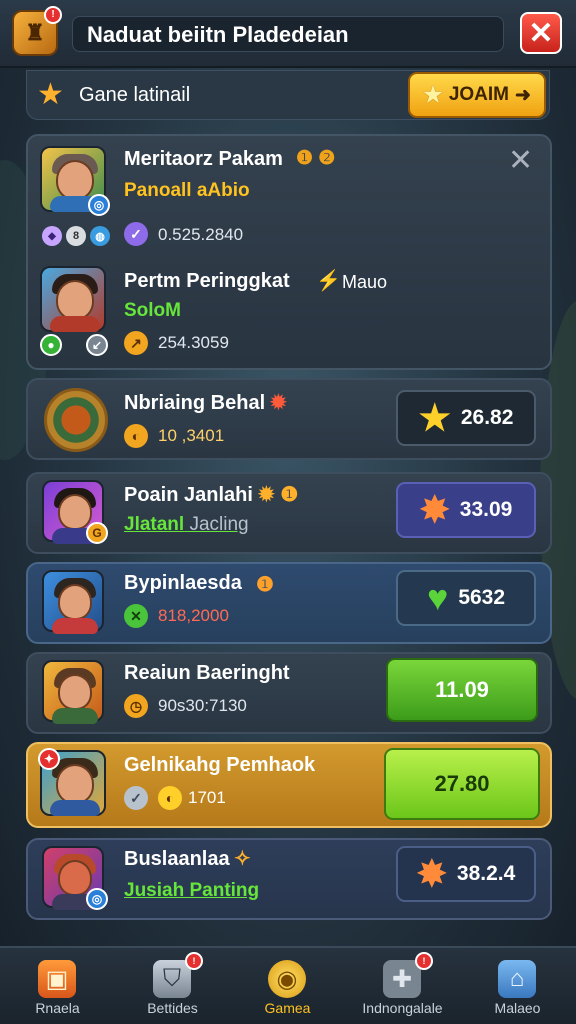 This screenshot has height=1024, width=576. Describe the element at coordinates (57, 1008) in the screenshot. I see `nav-label: Rnaela` at that location.